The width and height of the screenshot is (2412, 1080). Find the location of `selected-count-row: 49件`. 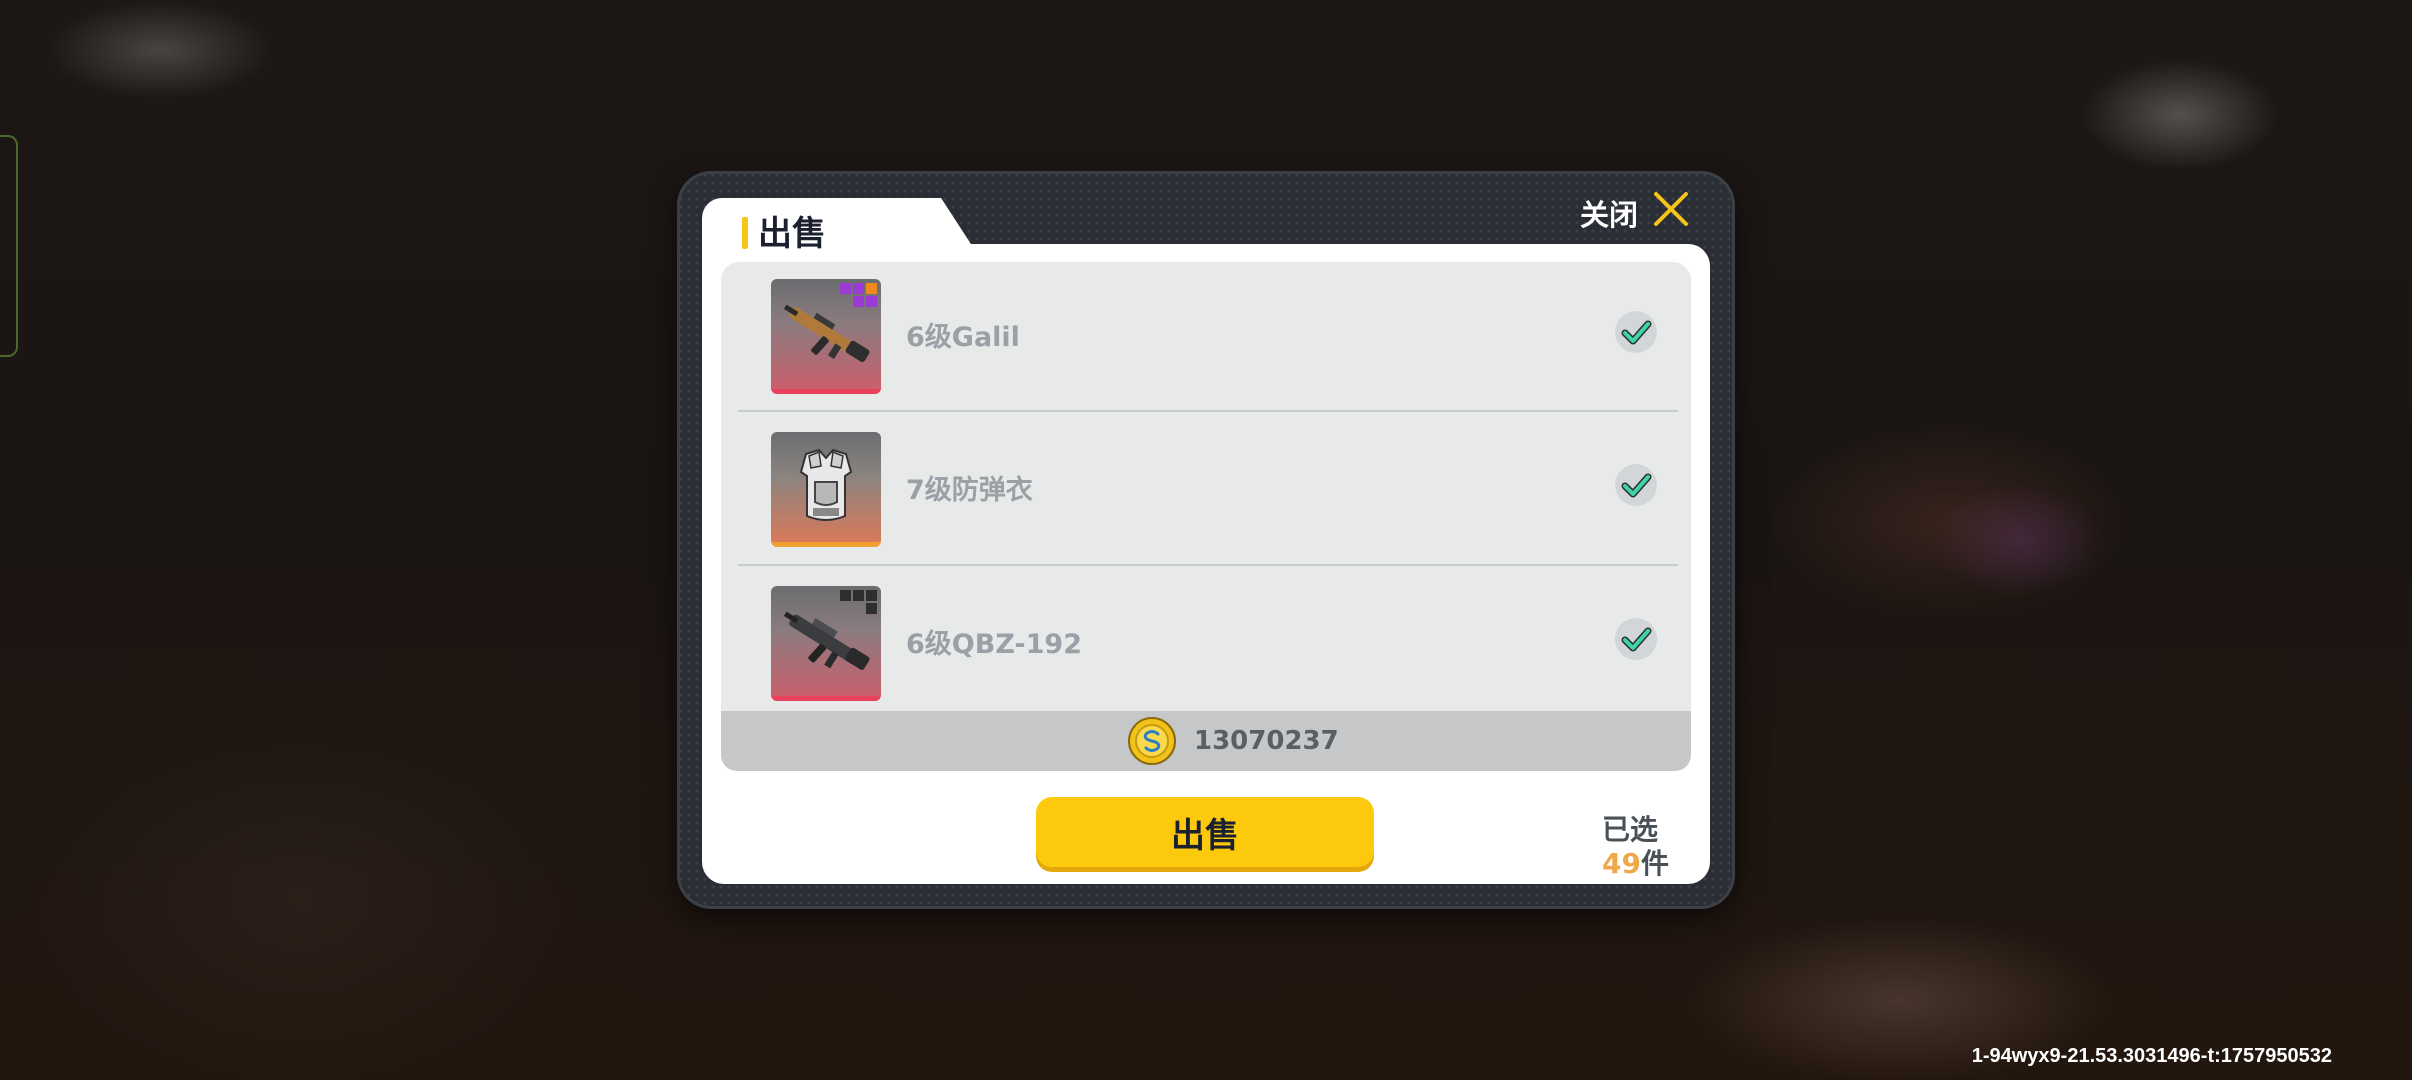

selected-count-row: 49件 is located at coordinates (1635, 862).